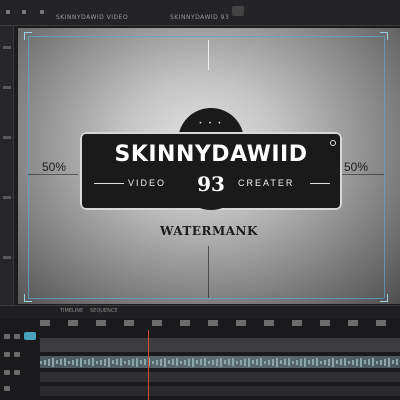 Image resolution: width=400 pixels, height=400 pixels. I want to click on timeline-label: SEQUENCE, so click(104, 311).